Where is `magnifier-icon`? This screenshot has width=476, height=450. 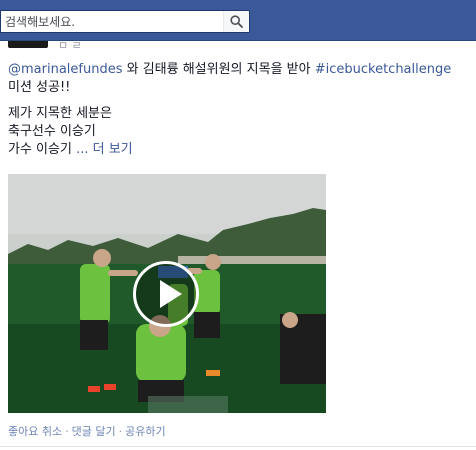
magnifier-icon is located at coordinates (236, 21).